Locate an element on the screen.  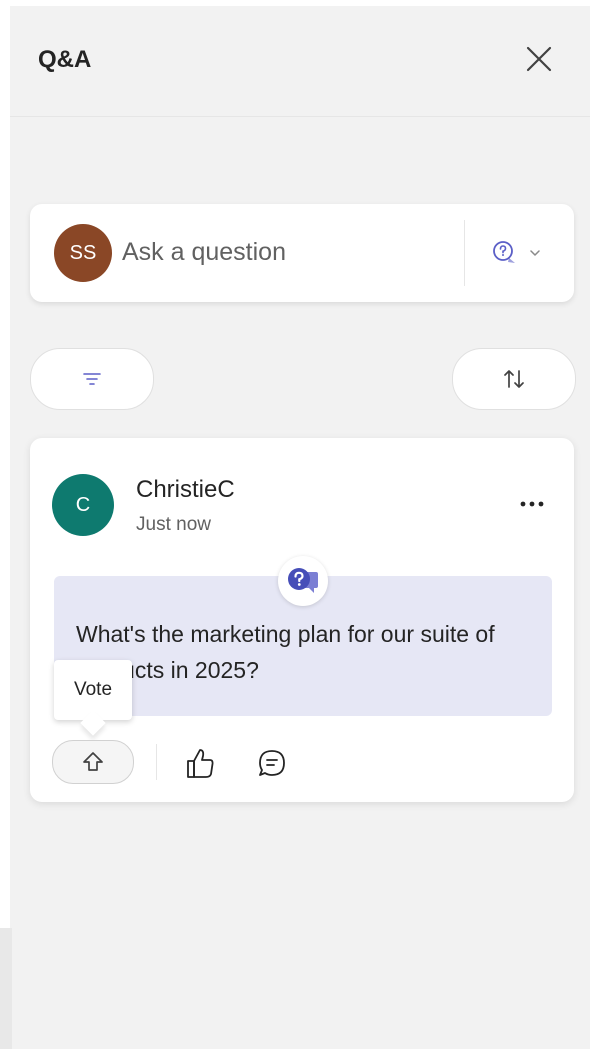
reply-button is located at coordinates (272, 764).